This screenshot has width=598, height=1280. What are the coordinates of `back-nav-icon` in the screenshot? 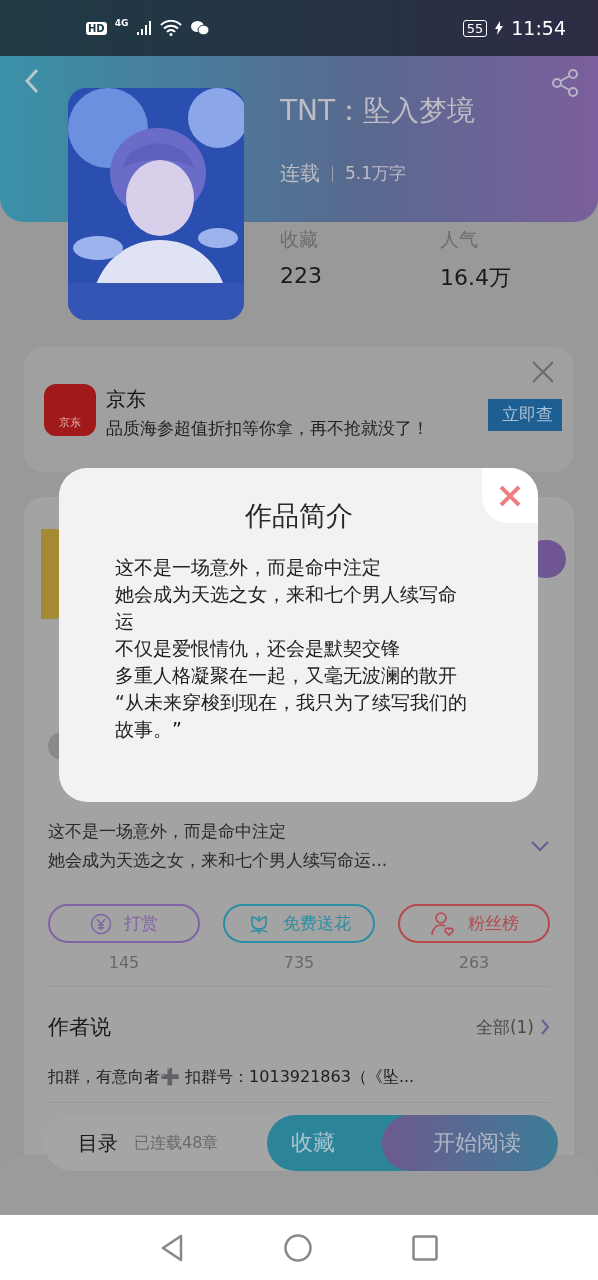 It's located at (172, 1247).